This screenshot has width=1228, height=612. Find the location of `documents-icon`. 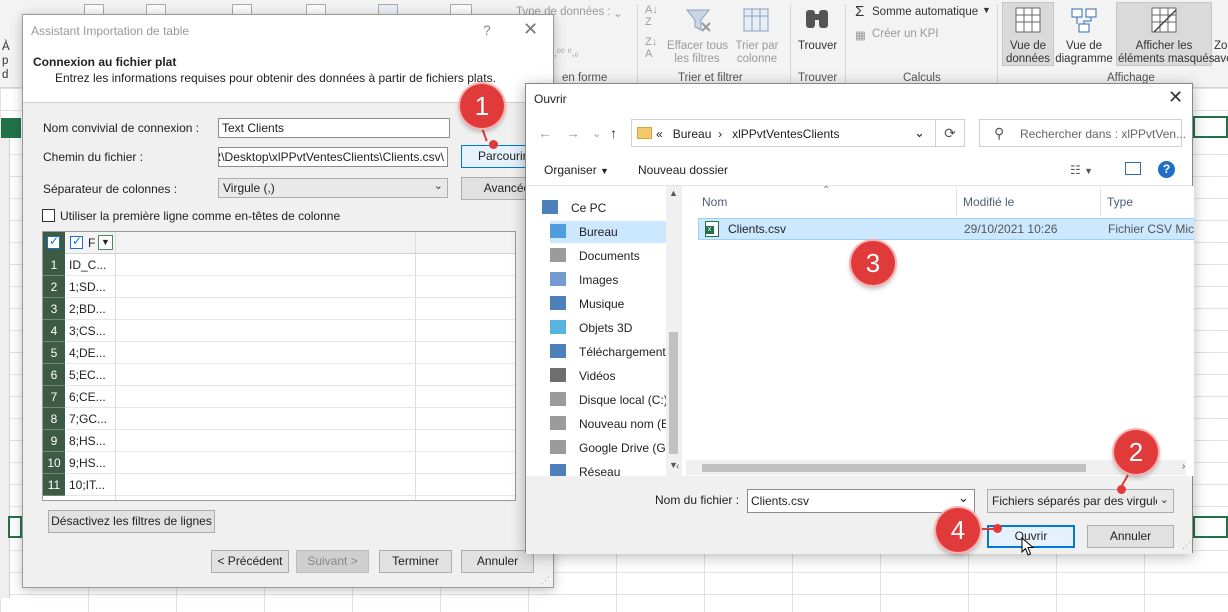

documents-icon is located at coordinates (558, 255).